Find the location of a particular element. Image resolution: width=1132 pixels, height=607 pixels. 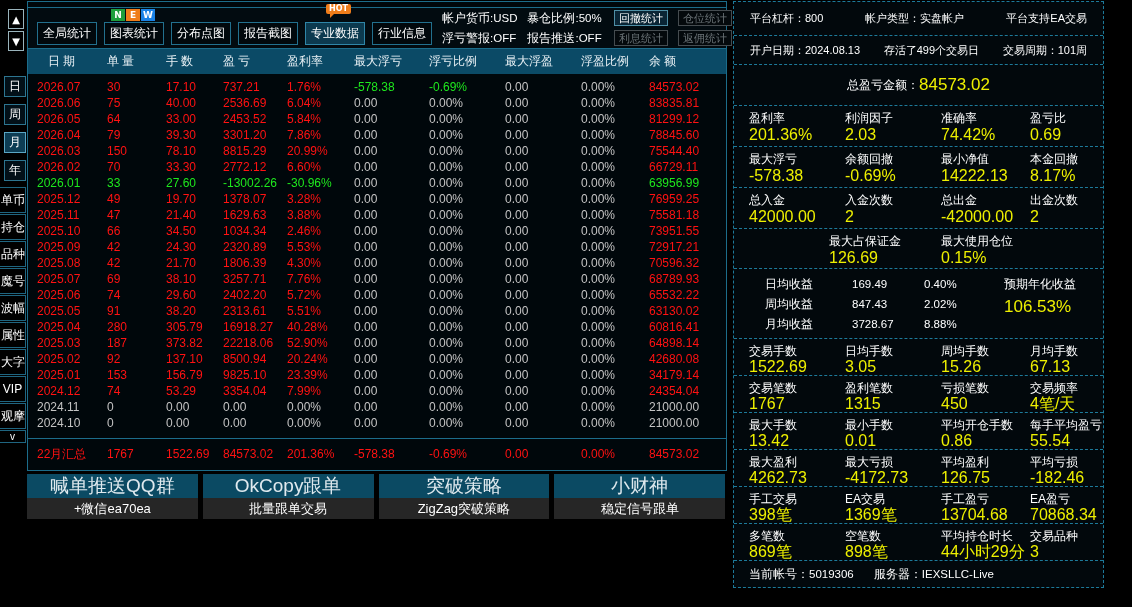

column-header: 浮盈比例 is located at coordinates (605, 61).